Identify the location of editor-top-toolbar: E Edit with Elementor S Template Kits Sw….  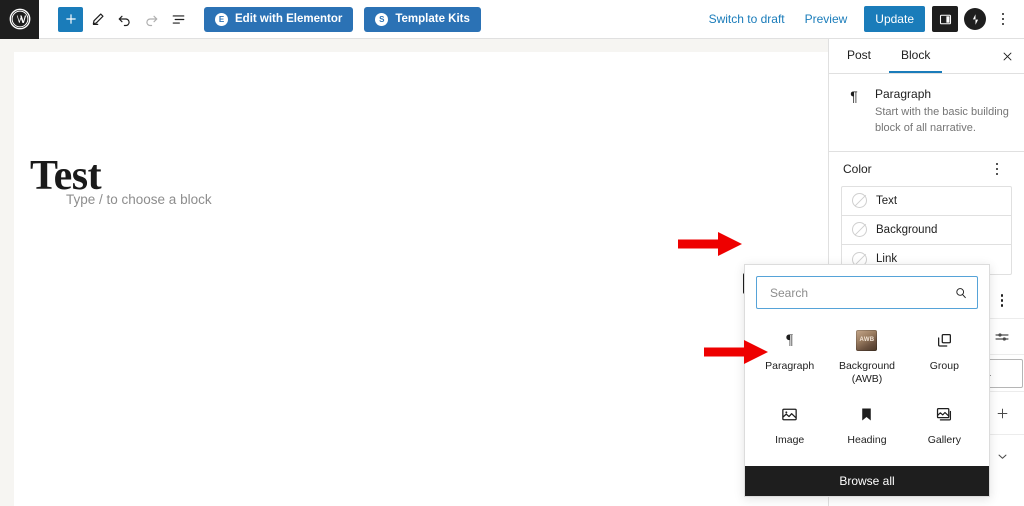
(512, 19).